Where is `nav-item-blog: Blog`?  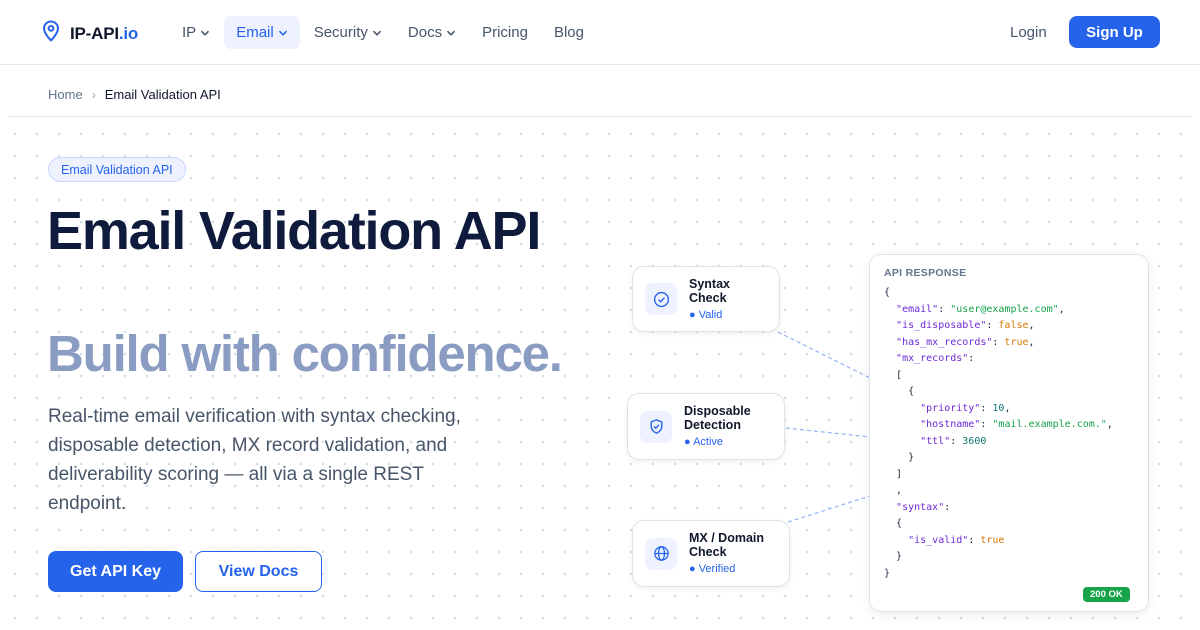
nav-item-blog: Blog is located at coordinates (569, 32).